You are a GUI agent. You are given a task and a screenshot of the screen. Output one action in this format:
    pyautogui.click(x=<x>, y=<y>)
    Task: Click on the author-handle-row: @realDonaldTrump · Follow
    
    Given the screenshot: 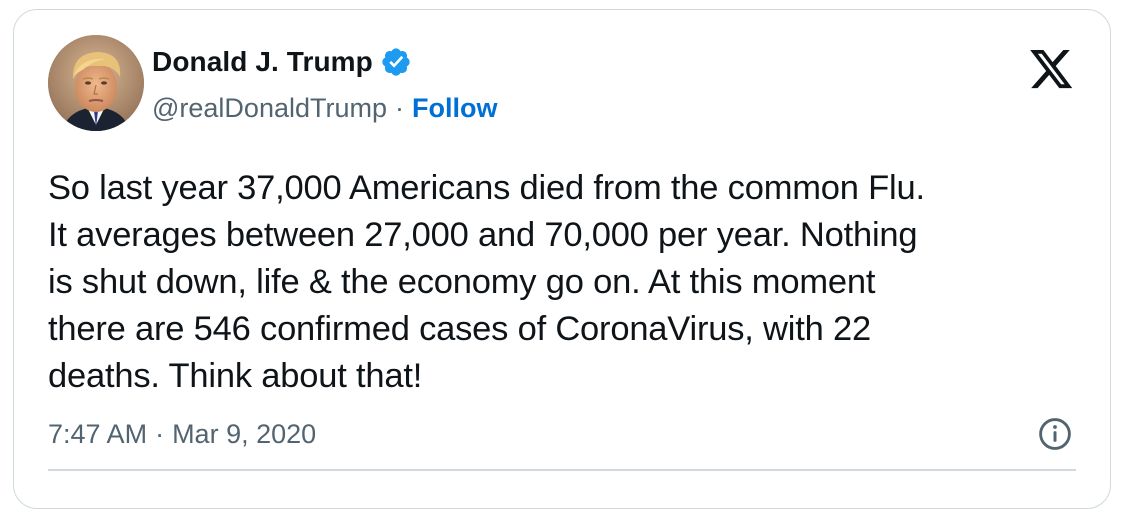 What is the action you would take?
    pyautogui.click(x=324, y=108)
    